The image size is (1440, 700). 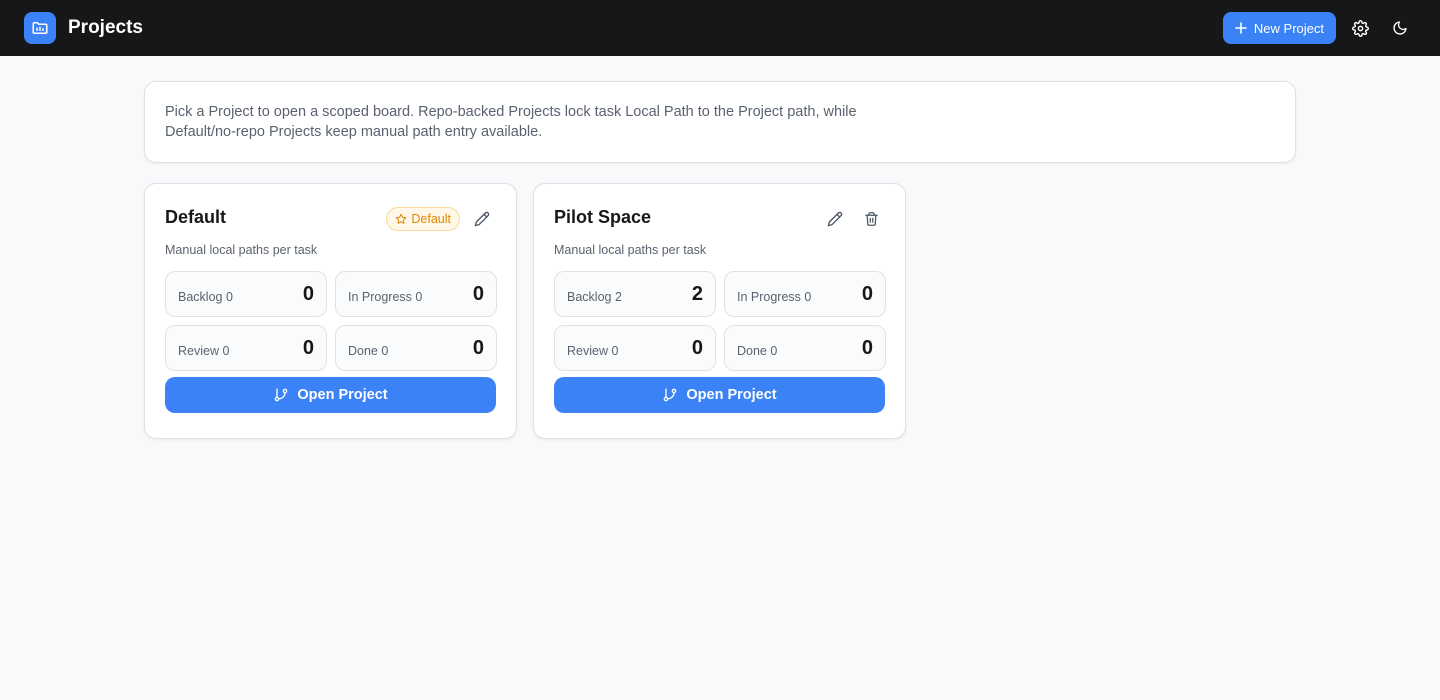 What do you see at coordinates (1288, 28) in the screenshot?
I see `new-project-label: New Project` at bounding box center [1288, 28].